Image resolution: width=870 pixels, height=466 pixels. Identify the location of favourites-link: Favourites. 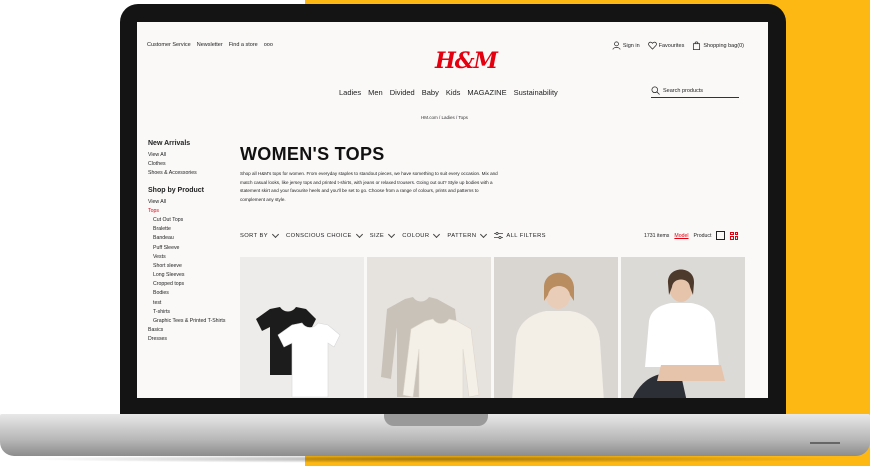
(666, 45).